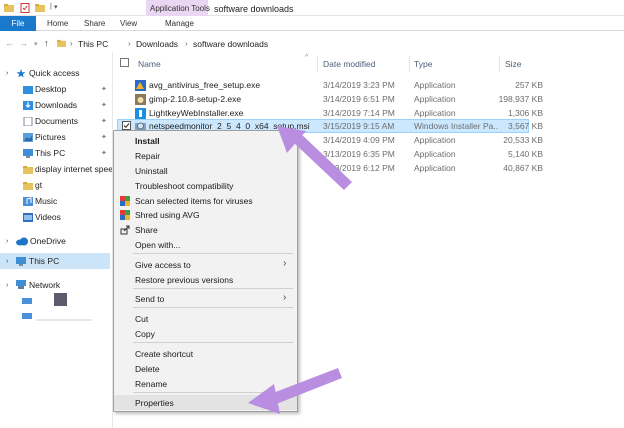  I want to click on up-arrow-icon: ↑, so click(46, 43).